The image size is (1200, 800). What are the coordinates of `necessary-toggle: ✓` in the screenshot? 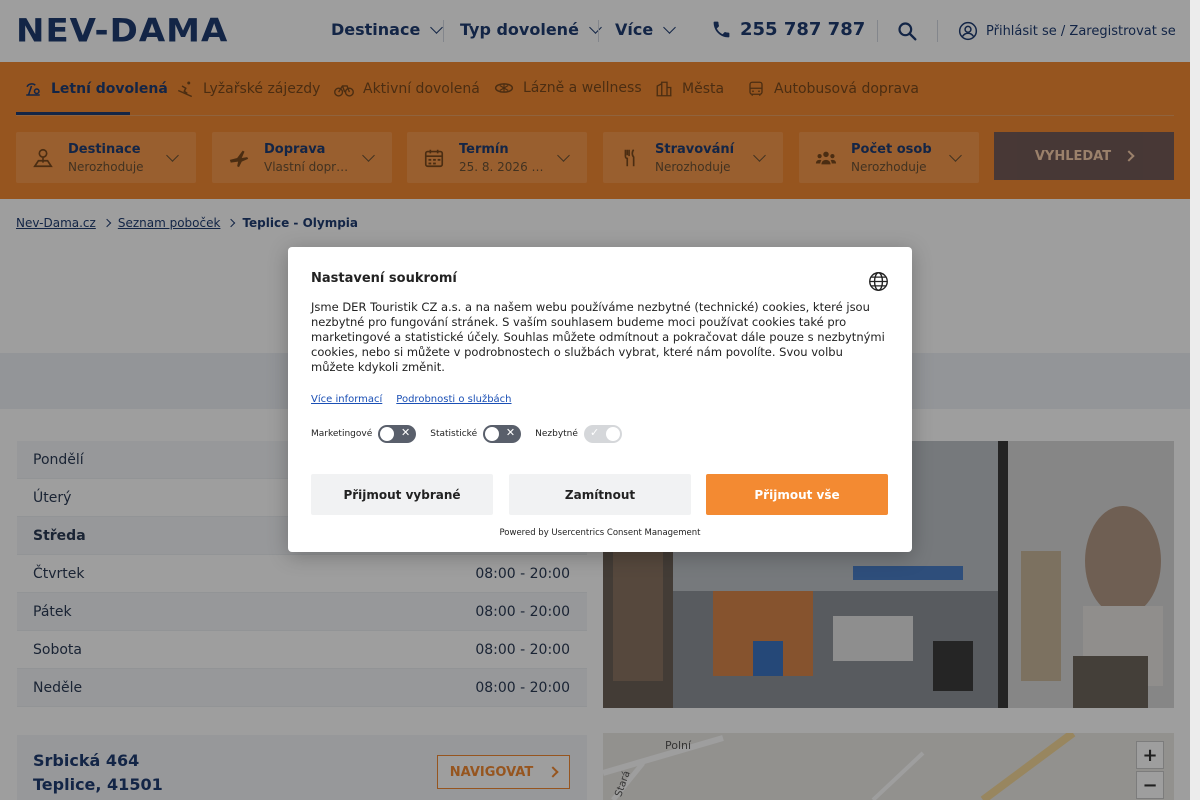 It's located at (602, 434).